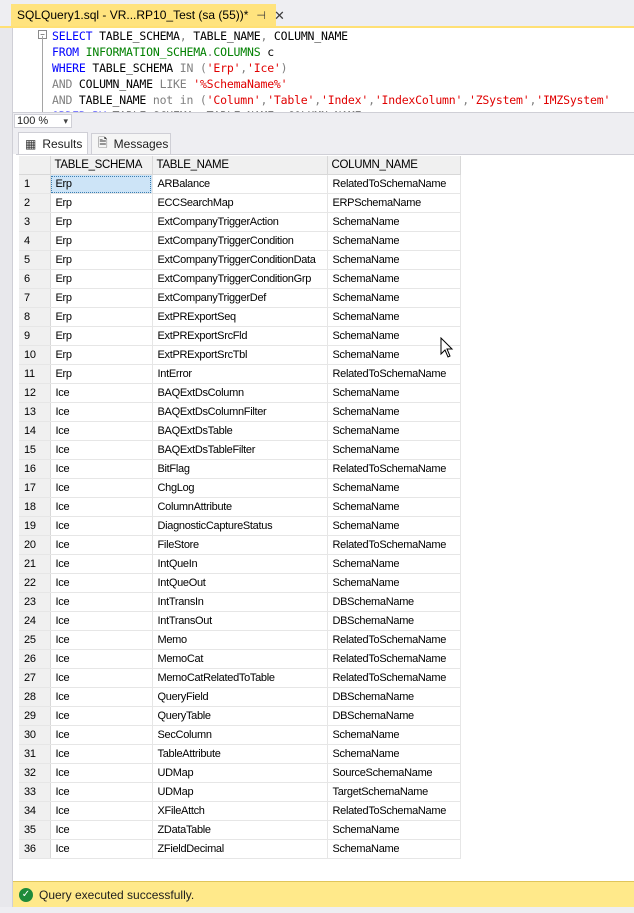 This screenshot has width=634, height=913. I want to click on row-number: 19, so click(35, 526).